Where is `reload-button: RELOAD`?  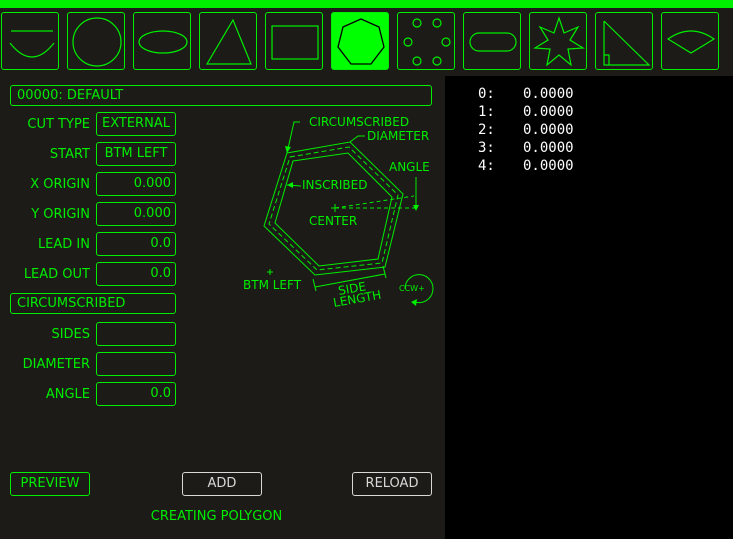
reload-button: RELOAD is located at coordinates (392, 484).